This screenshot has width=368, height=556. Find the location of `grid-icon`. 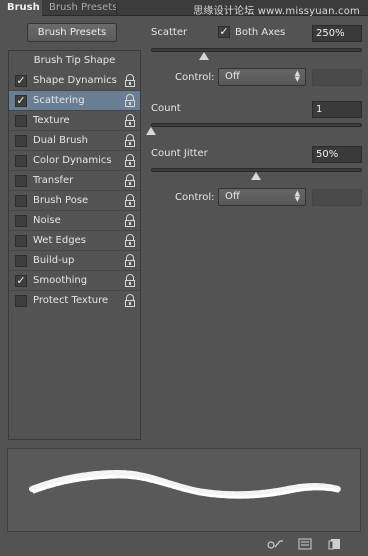

grid-icon is located at coordinates (305, 544).